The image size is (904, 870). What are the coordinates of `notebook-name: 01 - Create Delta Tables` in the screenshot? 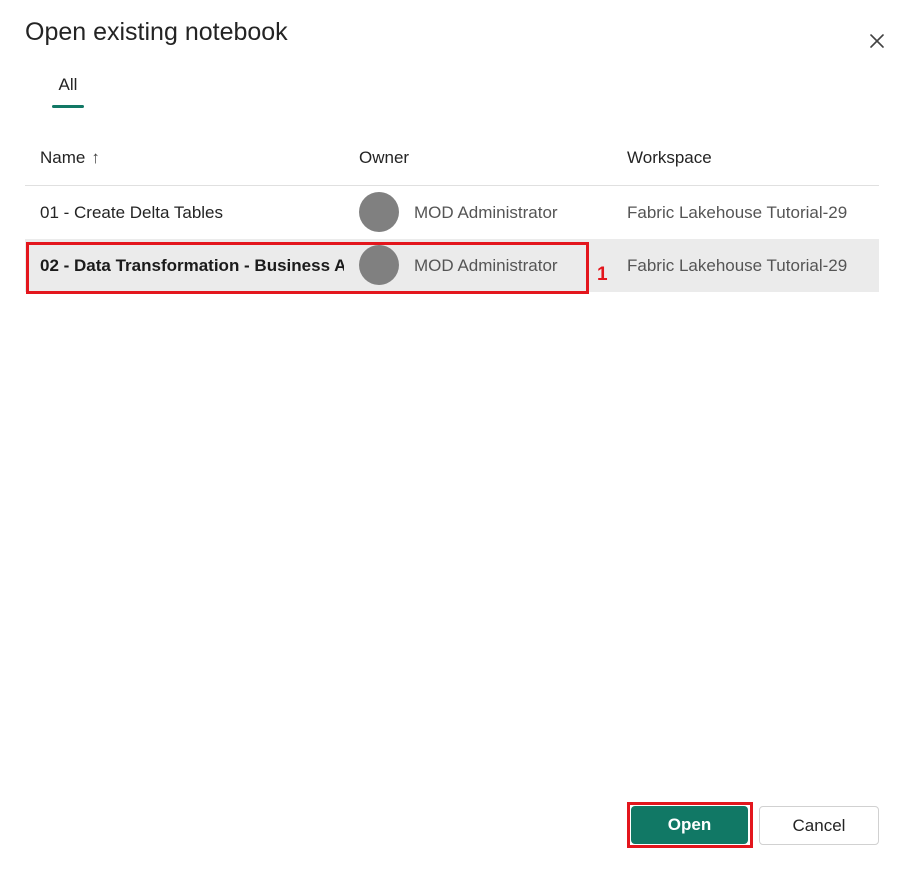 It's located at (132, 212).